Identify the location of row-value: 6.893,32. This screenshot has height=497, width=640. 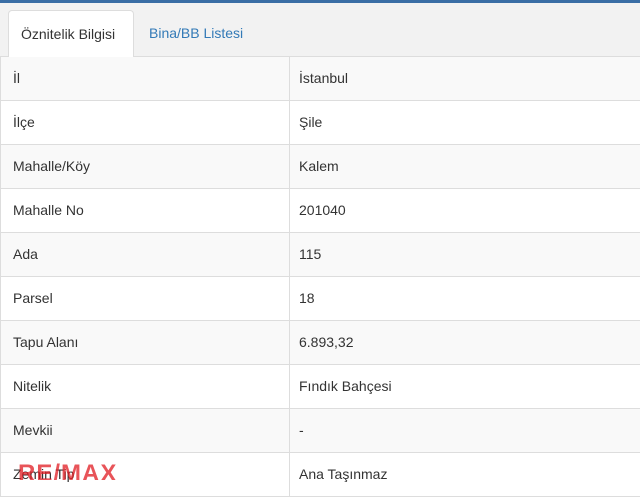
(326, 342).